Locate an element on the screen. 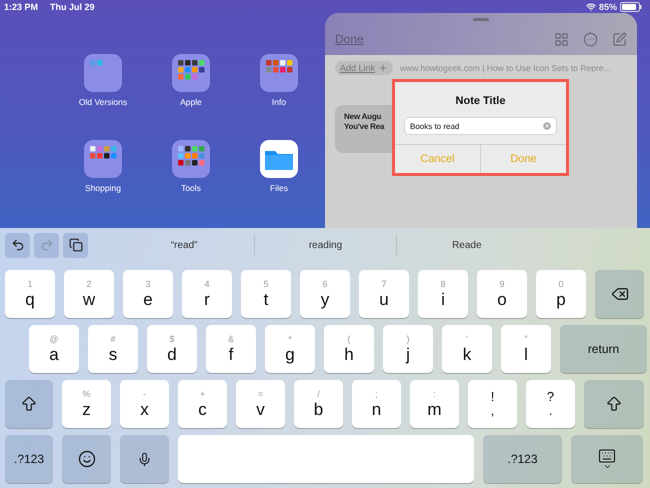  key: ! , is located at coordinates (492, 404).